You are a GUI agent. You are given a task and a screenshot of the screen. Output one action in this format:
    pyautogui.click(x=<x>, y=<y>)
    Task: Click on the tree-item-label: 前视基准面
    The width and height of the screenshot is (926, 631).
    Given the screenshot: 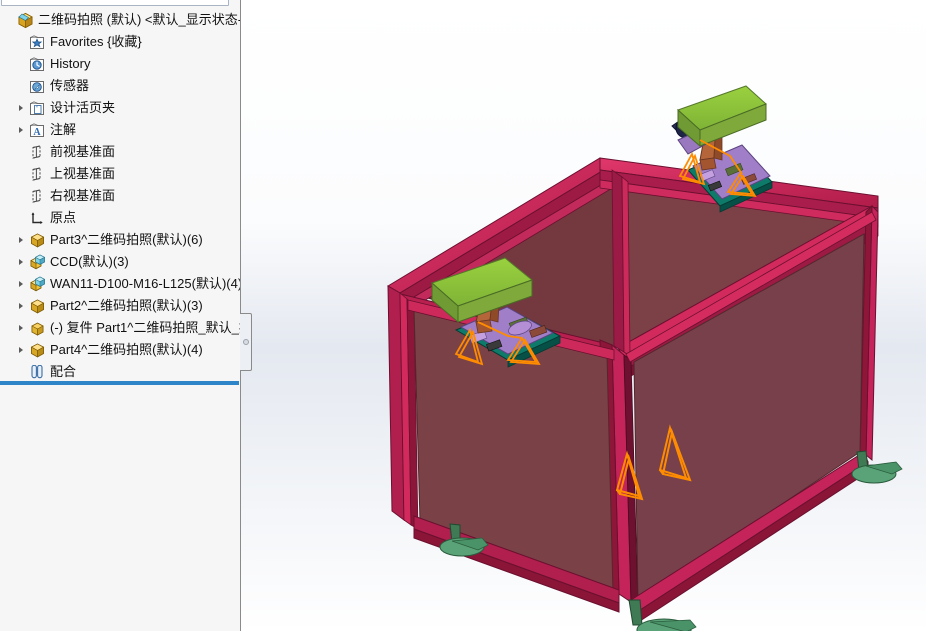 What is the action you would take?
    pyautogui.click(x=83, y=151)
    